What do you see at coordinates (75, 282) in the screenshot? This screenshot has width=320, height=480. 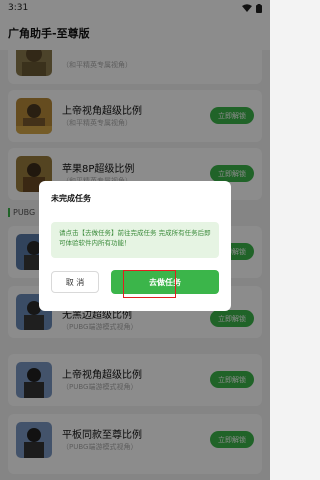 I see `cancel-button: 取 消` at bounding box center [75, 282].